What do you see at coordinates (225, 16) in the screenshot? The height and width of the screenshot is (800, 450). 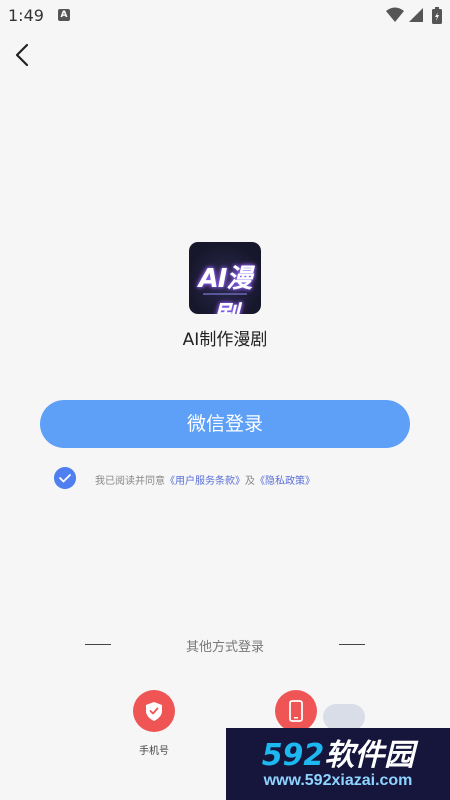 I see `status-bar: 1:49 A` at bounding box center [225, 16].